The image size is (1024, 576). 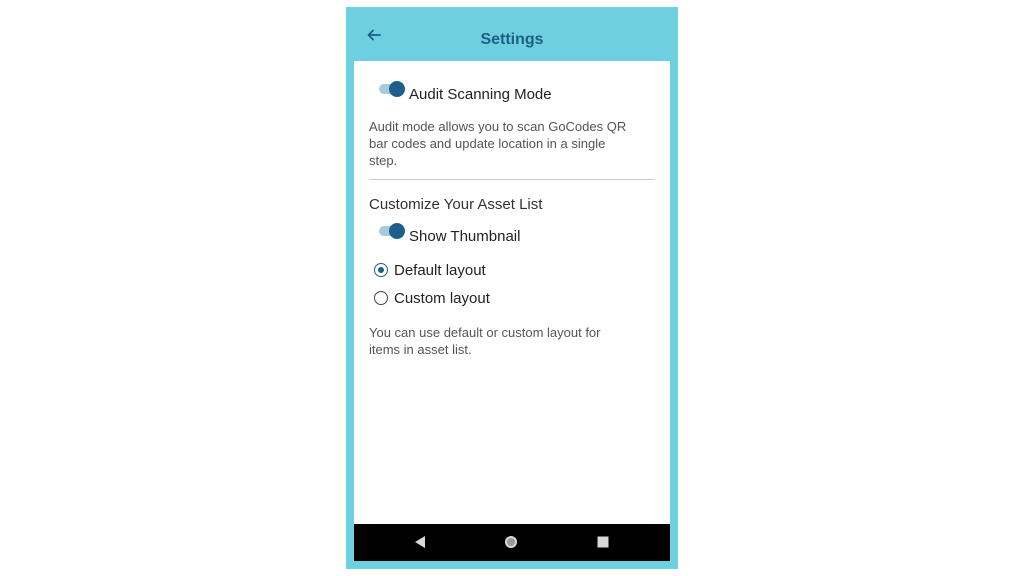 I want to click on audit-desc-line: Audit mode allows you to scan GoCodes QR, so click(x=498, y=126).